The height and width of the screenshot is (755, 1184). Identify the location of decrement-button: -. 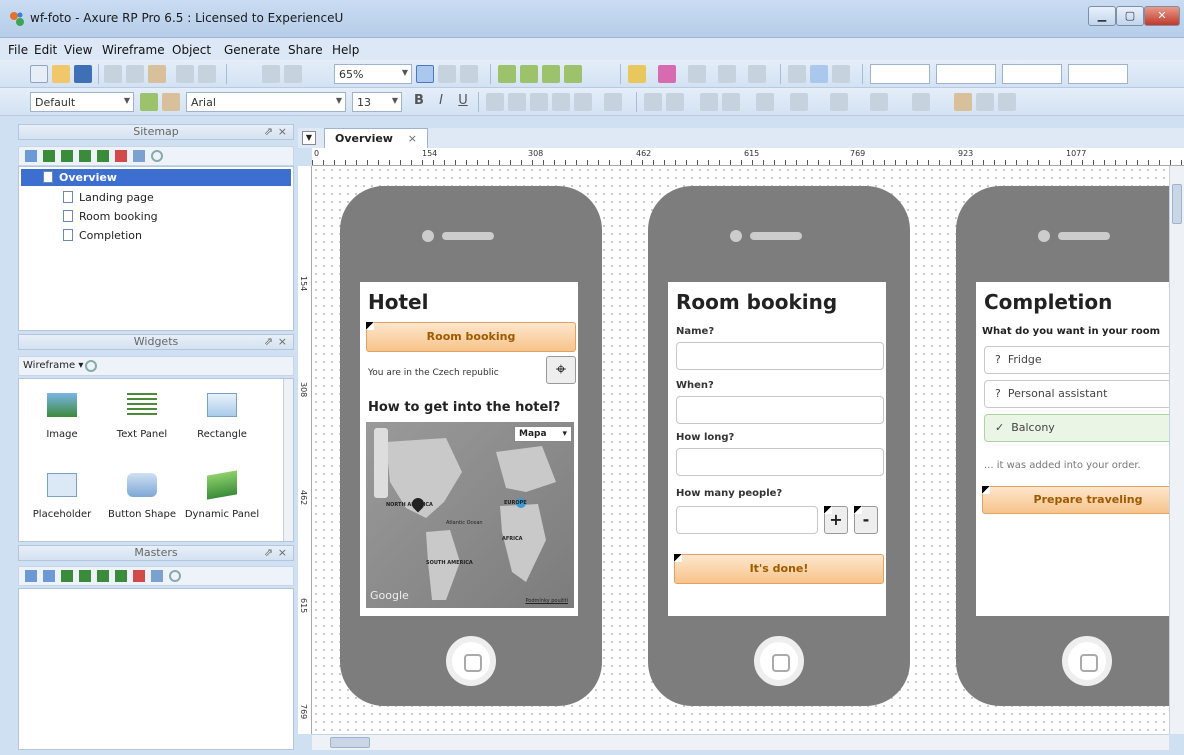
(866, 520).